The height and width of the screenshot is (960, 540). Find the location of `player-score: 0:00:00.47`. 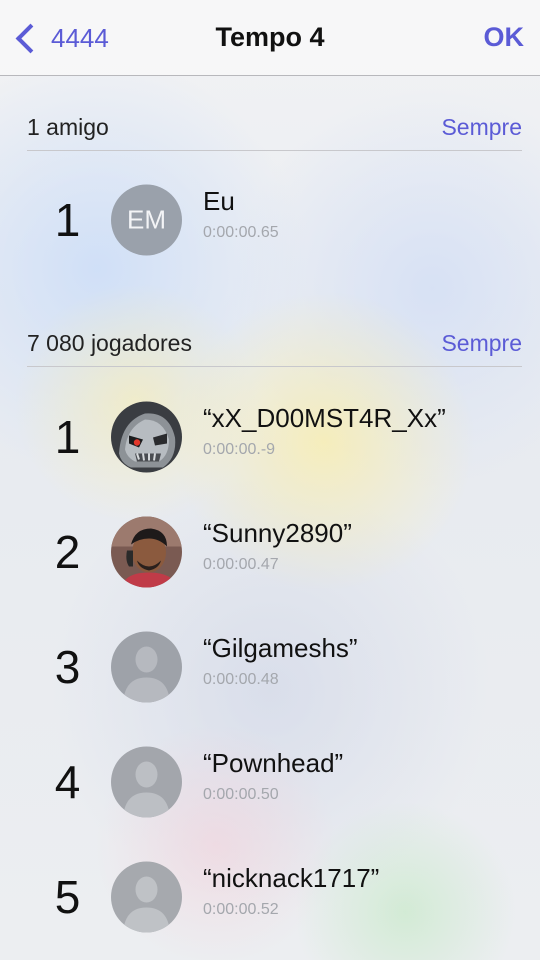

player-score: 0:00:00.47 is located at coordinates (241, 564).